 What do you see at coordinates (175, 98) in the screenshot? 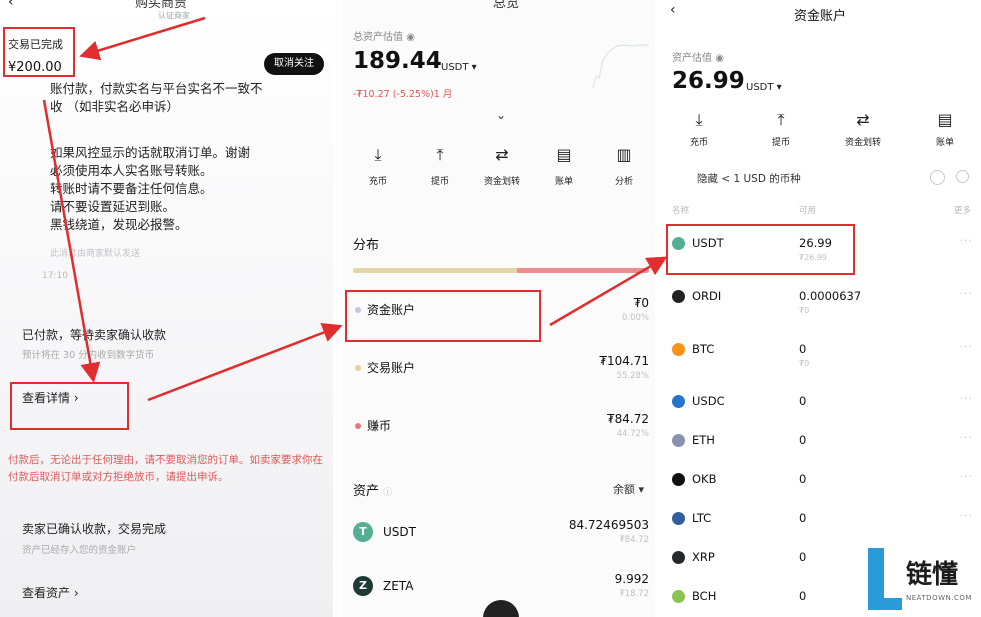
I see `merchant-message: 账付款，付款实名与平台实名不一致不 收 （如非实名必申诉）` at bounding box center [175, 98].